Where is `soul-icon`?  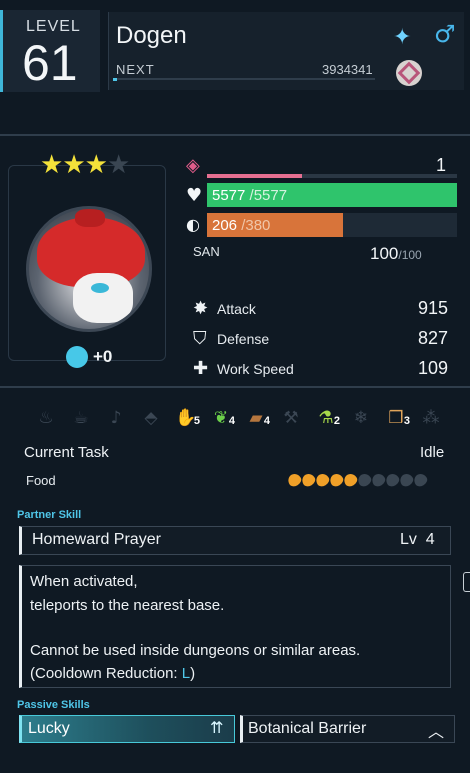
soul-icon is located at coordinates (77, 357).